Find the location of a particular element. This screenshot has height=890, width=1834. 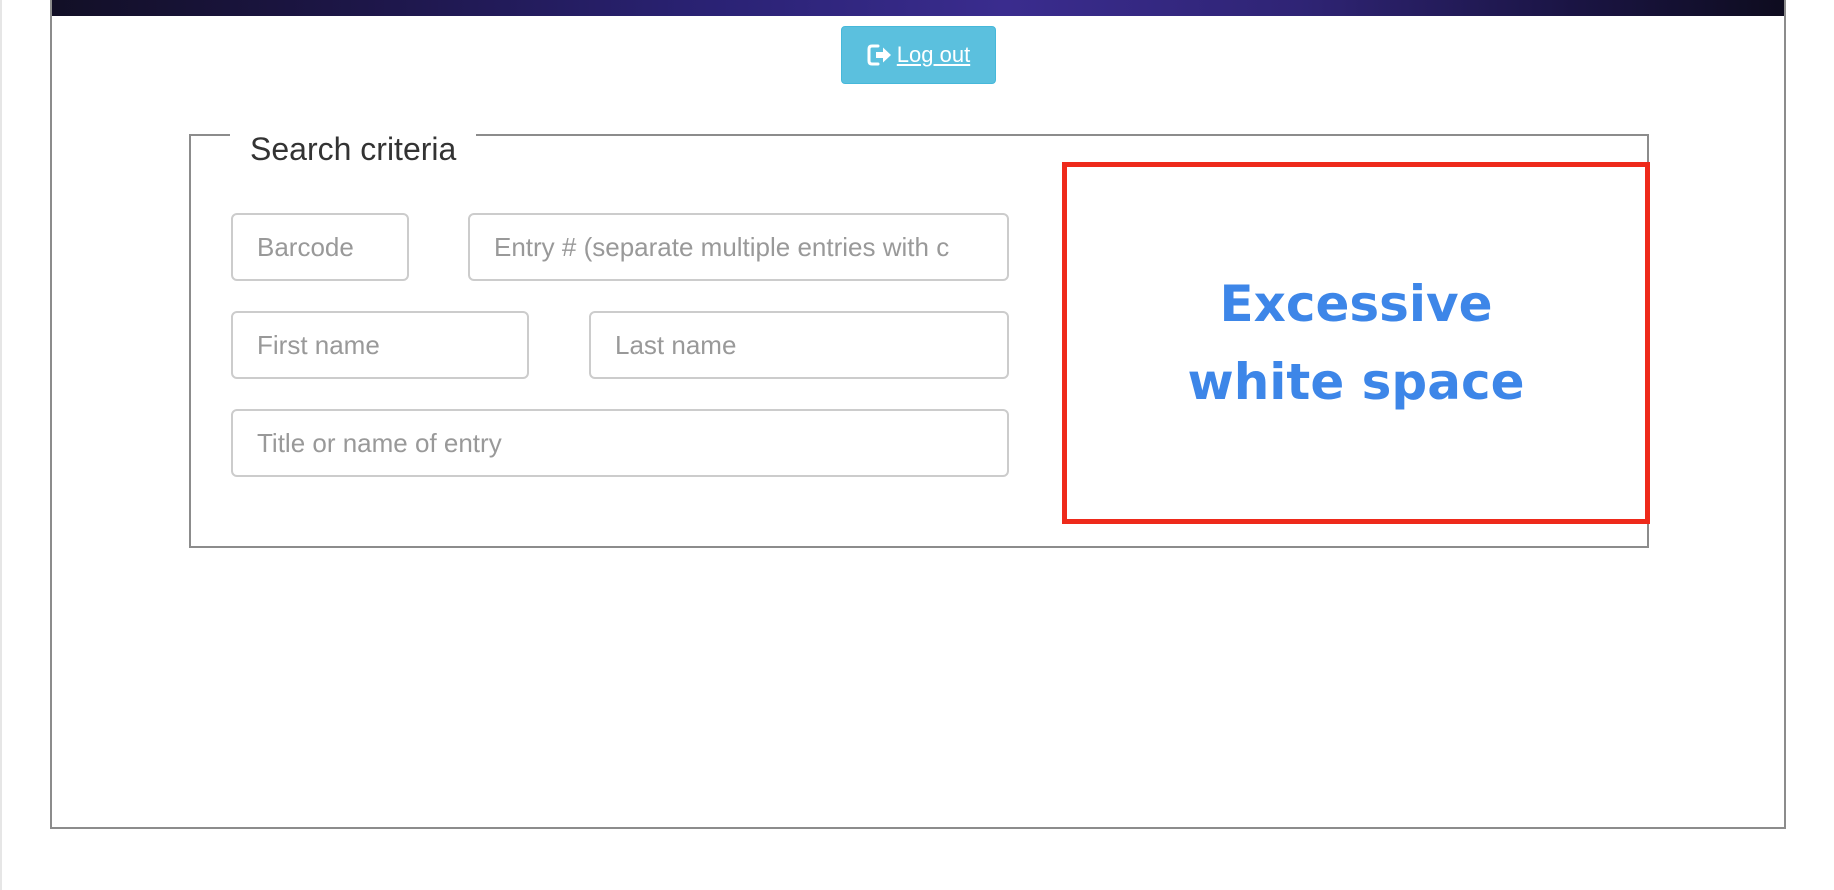

entry-title-input is located at coordinates (620, 443).